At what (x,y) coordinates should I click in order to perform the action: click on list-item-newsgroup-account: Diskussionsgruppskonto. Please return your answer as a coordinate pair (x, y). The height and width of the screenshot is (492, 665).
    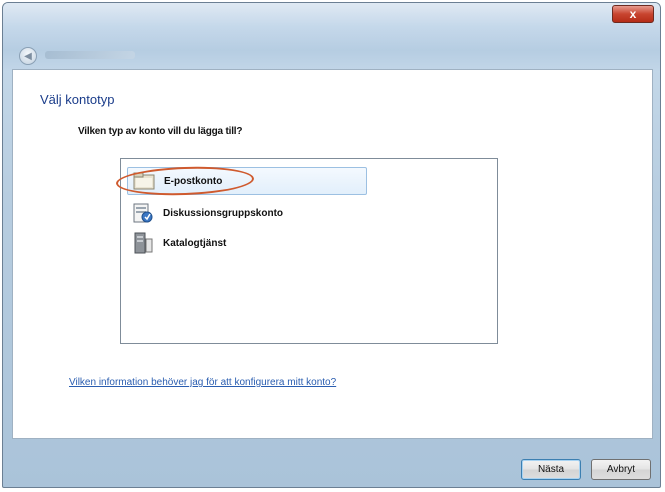
    Looking at the image, I should click on (247, 213).